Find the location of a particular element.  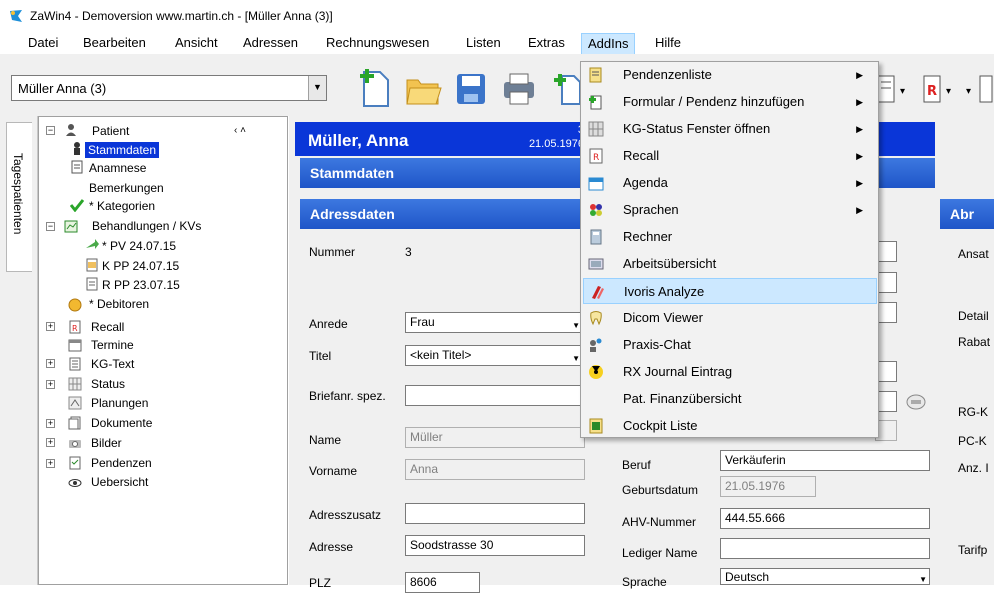

menu-item-cockpit-liste: Cockpit Liste is located at coordinates (730, 426).